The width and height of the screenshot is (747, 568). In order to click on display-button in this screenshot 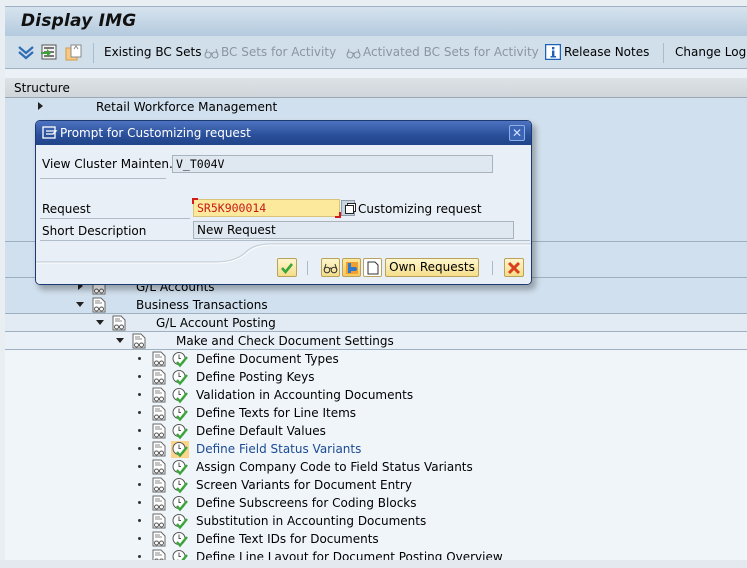, I will do `click(330, 267)`.